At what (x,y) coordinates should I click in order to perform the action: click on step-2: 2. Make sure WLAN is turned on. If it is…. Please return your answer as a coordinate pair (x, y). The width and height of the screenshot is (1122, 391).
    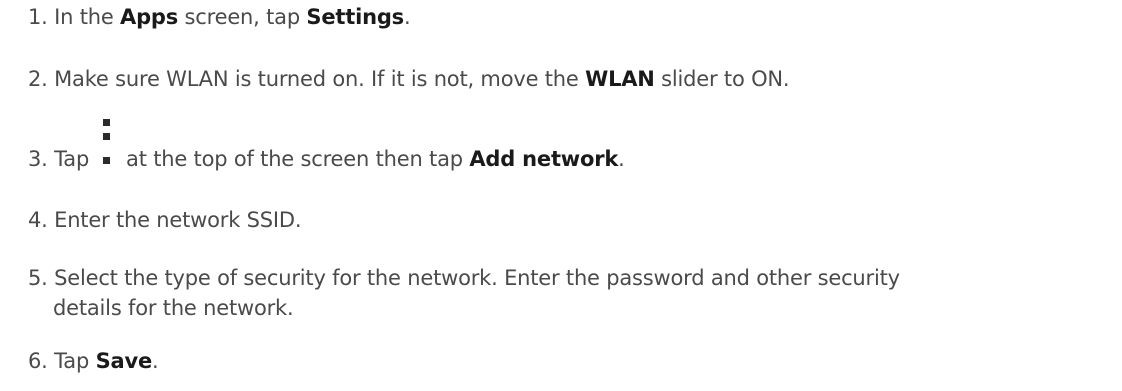
    Looking at the image, I should click on (409, 79).